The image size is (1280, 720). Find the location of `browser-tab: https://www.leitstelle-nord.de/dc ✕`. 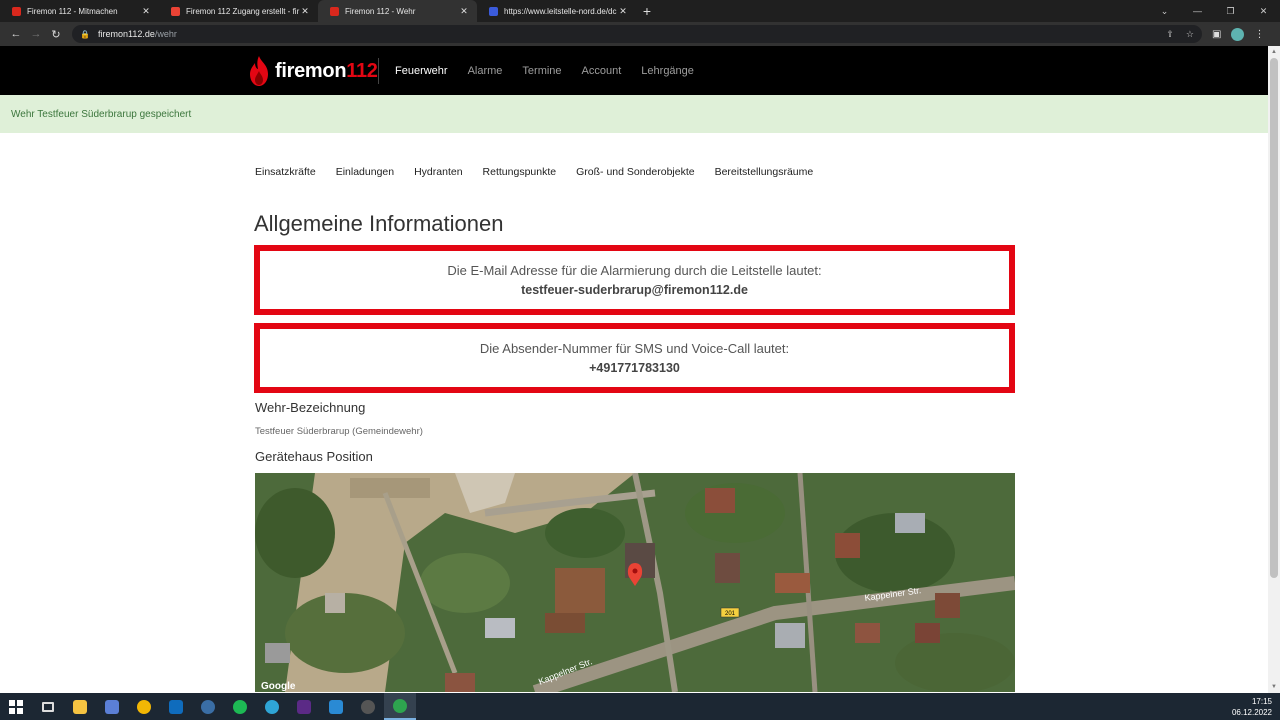

browser-tab: https://www.leitstelle-nord.de/dc ✕ is located at coordinates (556, 11).